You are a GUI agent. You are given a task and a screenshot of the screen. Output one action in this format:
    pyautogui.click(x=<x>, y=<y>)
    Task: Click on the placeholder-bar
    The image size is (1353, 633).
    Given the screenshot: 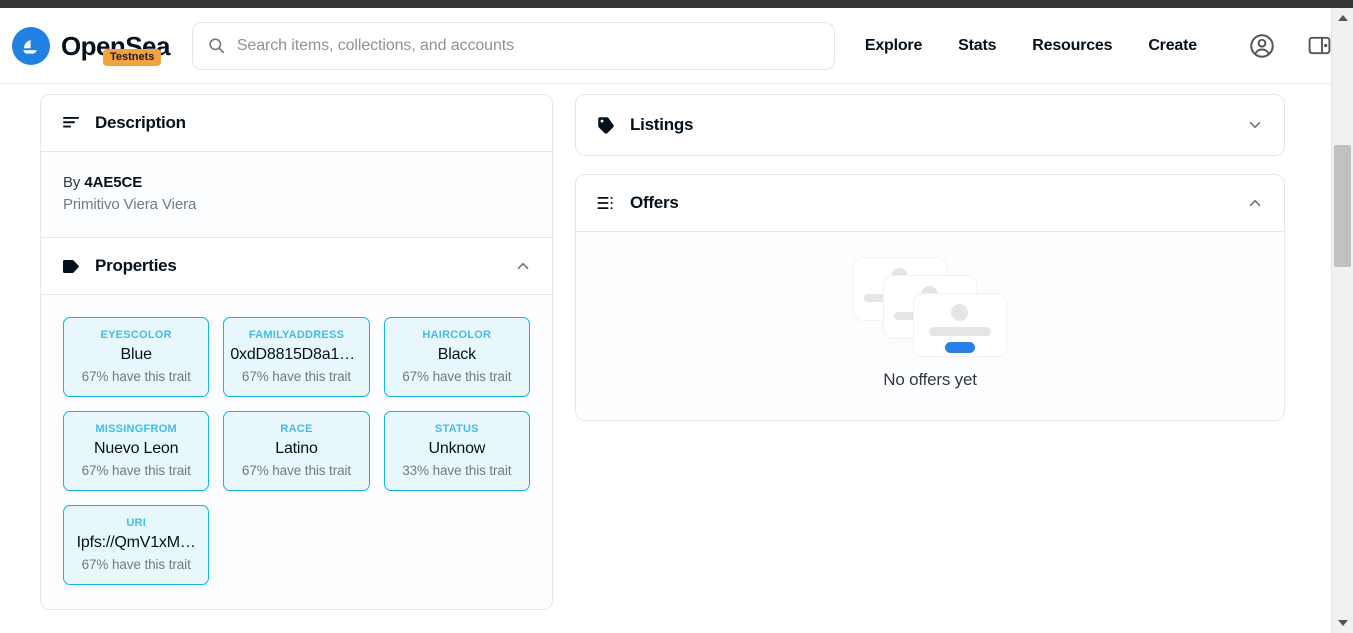 What is the action you would take?
    pyautogui.click(x=960, y=331)
    